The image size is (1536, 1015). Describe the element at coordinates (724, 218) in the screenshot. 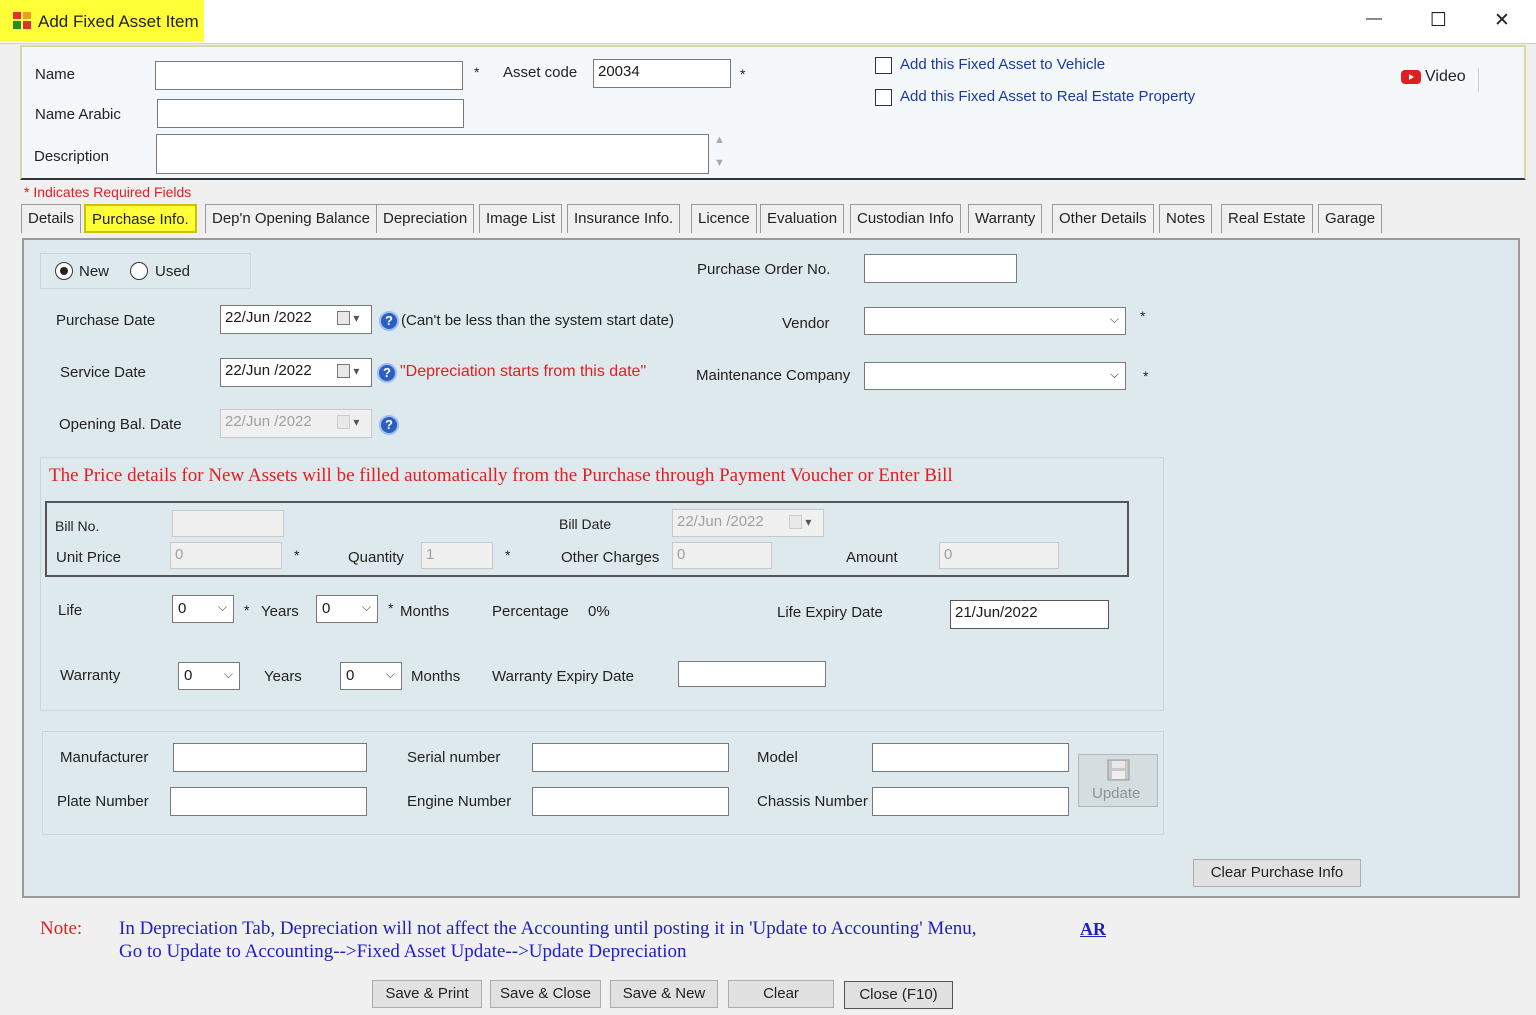

I see `tab-licence: Licence` at that location.